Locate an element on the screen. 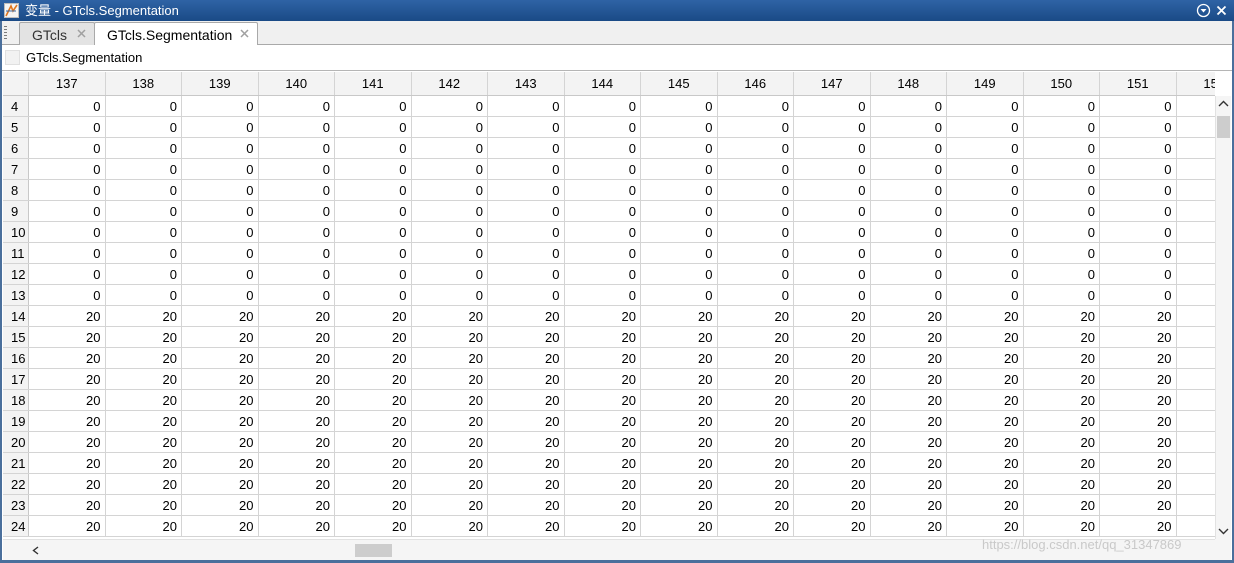 This screenshot has height=563, width=1234. column-header-151: 151 is located at coordinates (1138, 84).